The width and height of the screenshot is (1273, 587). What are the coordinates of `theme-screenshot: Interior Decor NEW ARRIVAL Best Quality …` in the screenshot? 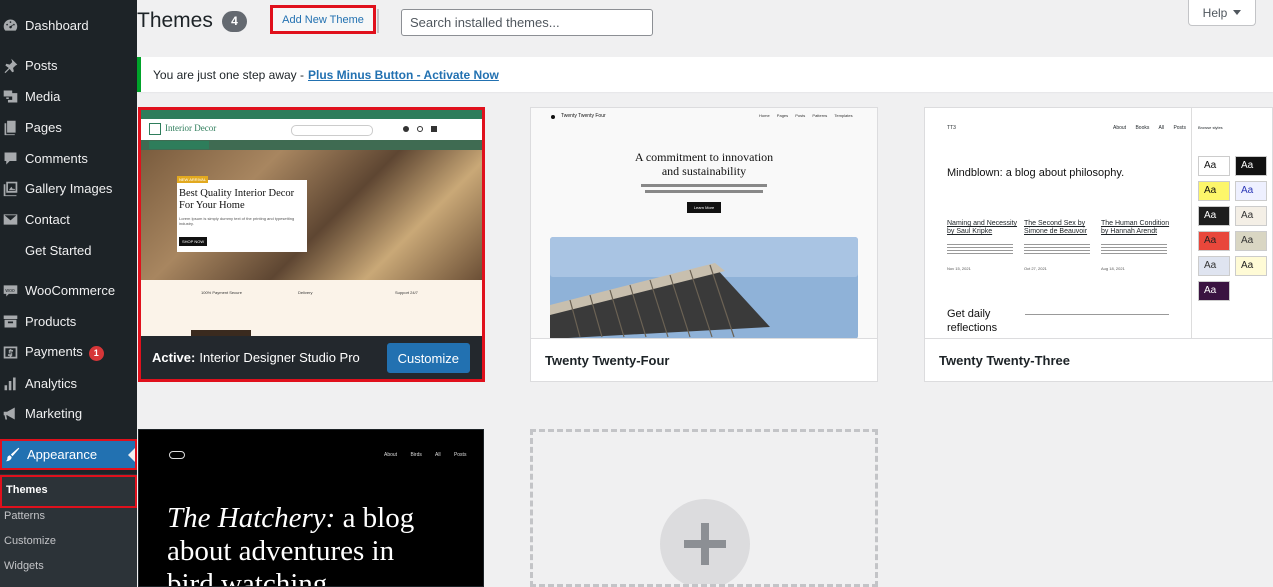 It's located at (311, 224).